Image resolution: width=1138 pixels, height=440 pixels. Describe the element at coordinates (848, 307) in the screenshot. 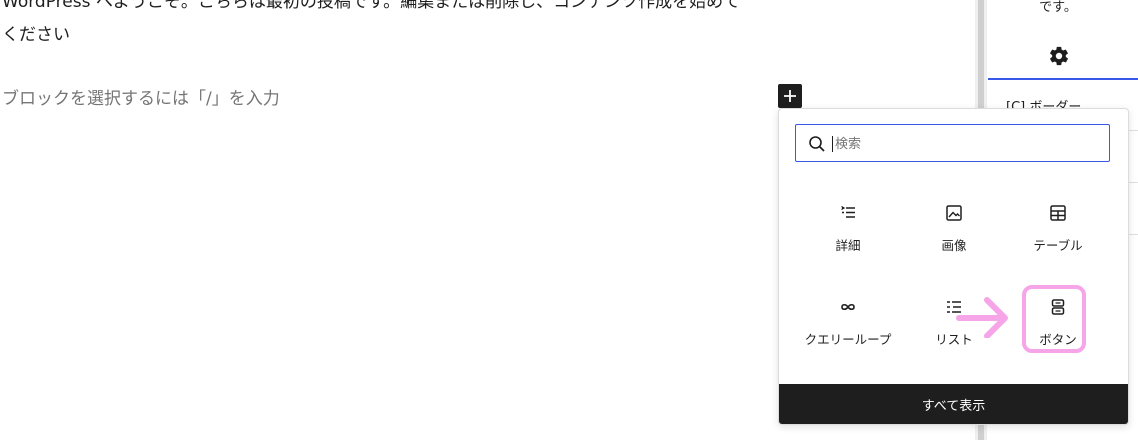

I see `loop-icon` at that location.